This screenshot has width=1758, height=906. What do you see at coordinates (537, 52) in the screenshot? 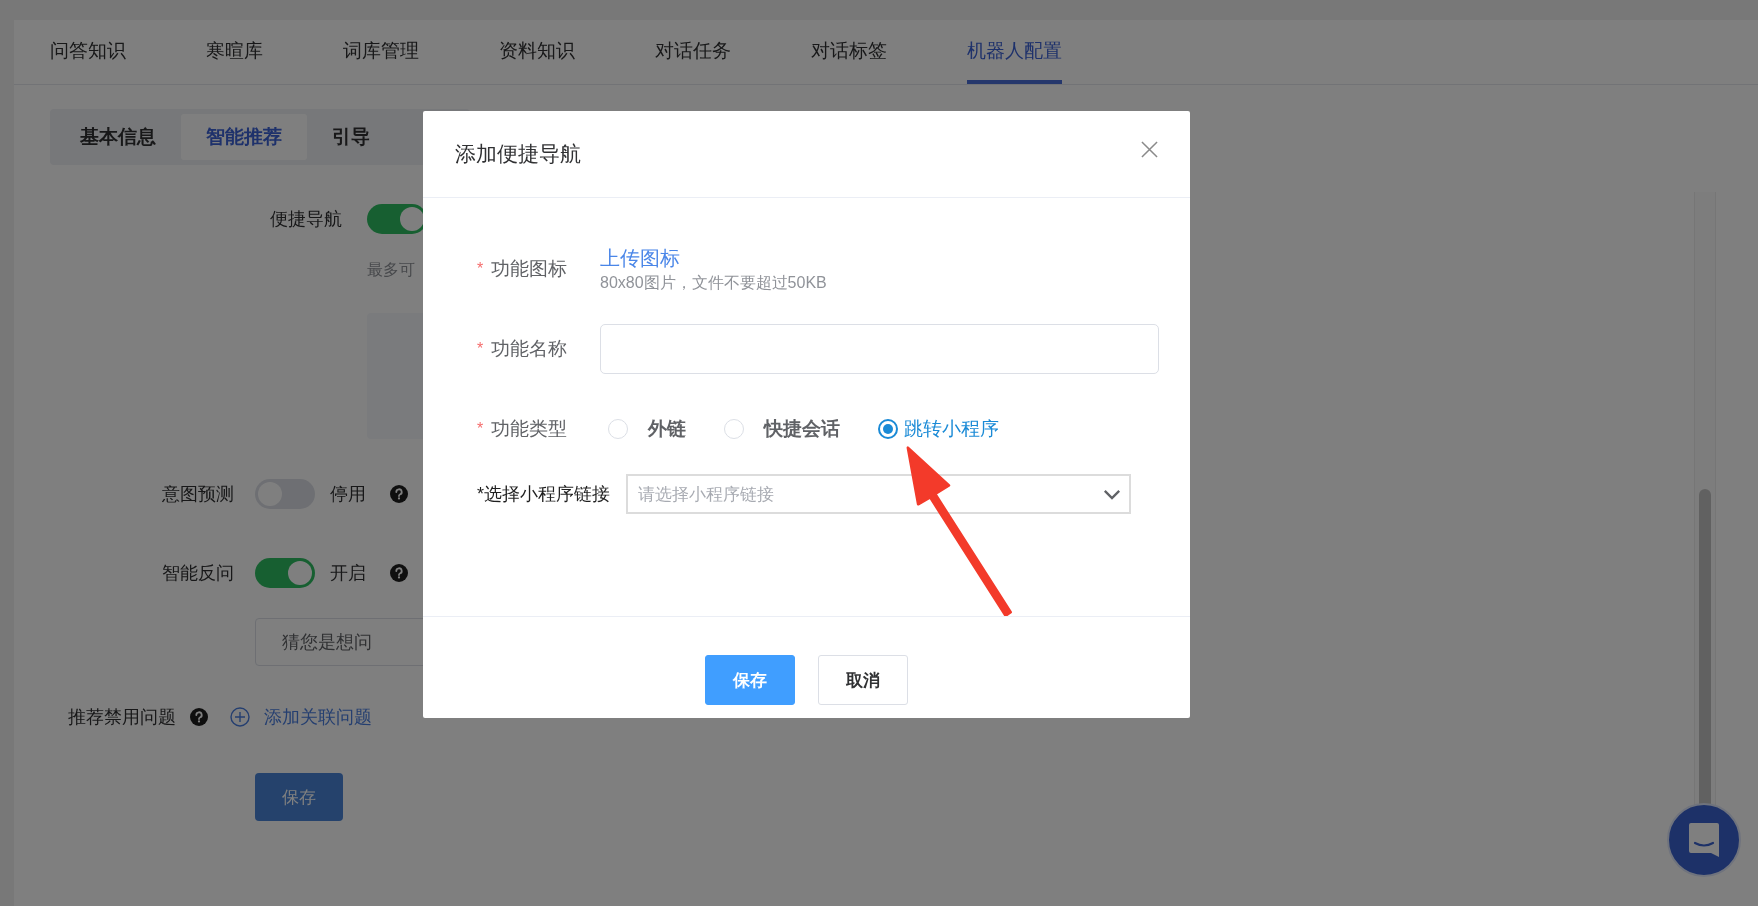
I see `nav-tab: 资料知识` at bounding box center [537, 52].